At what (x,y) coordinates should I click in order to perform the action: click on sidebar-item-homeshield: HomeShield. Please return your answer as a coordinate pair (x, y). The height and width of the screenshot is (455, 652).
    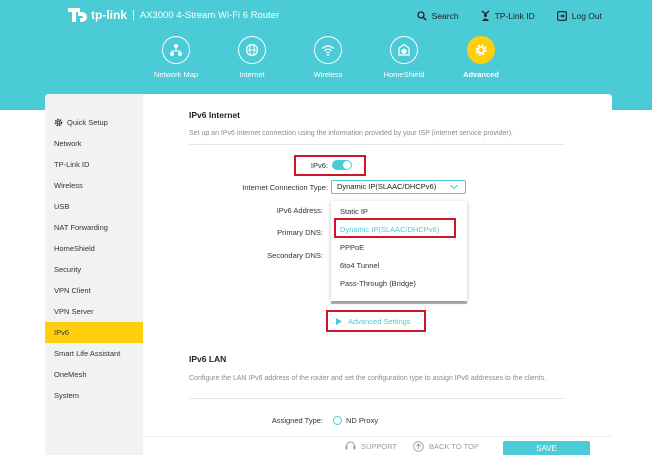
    Looking at the image, I should click on (94, 248).